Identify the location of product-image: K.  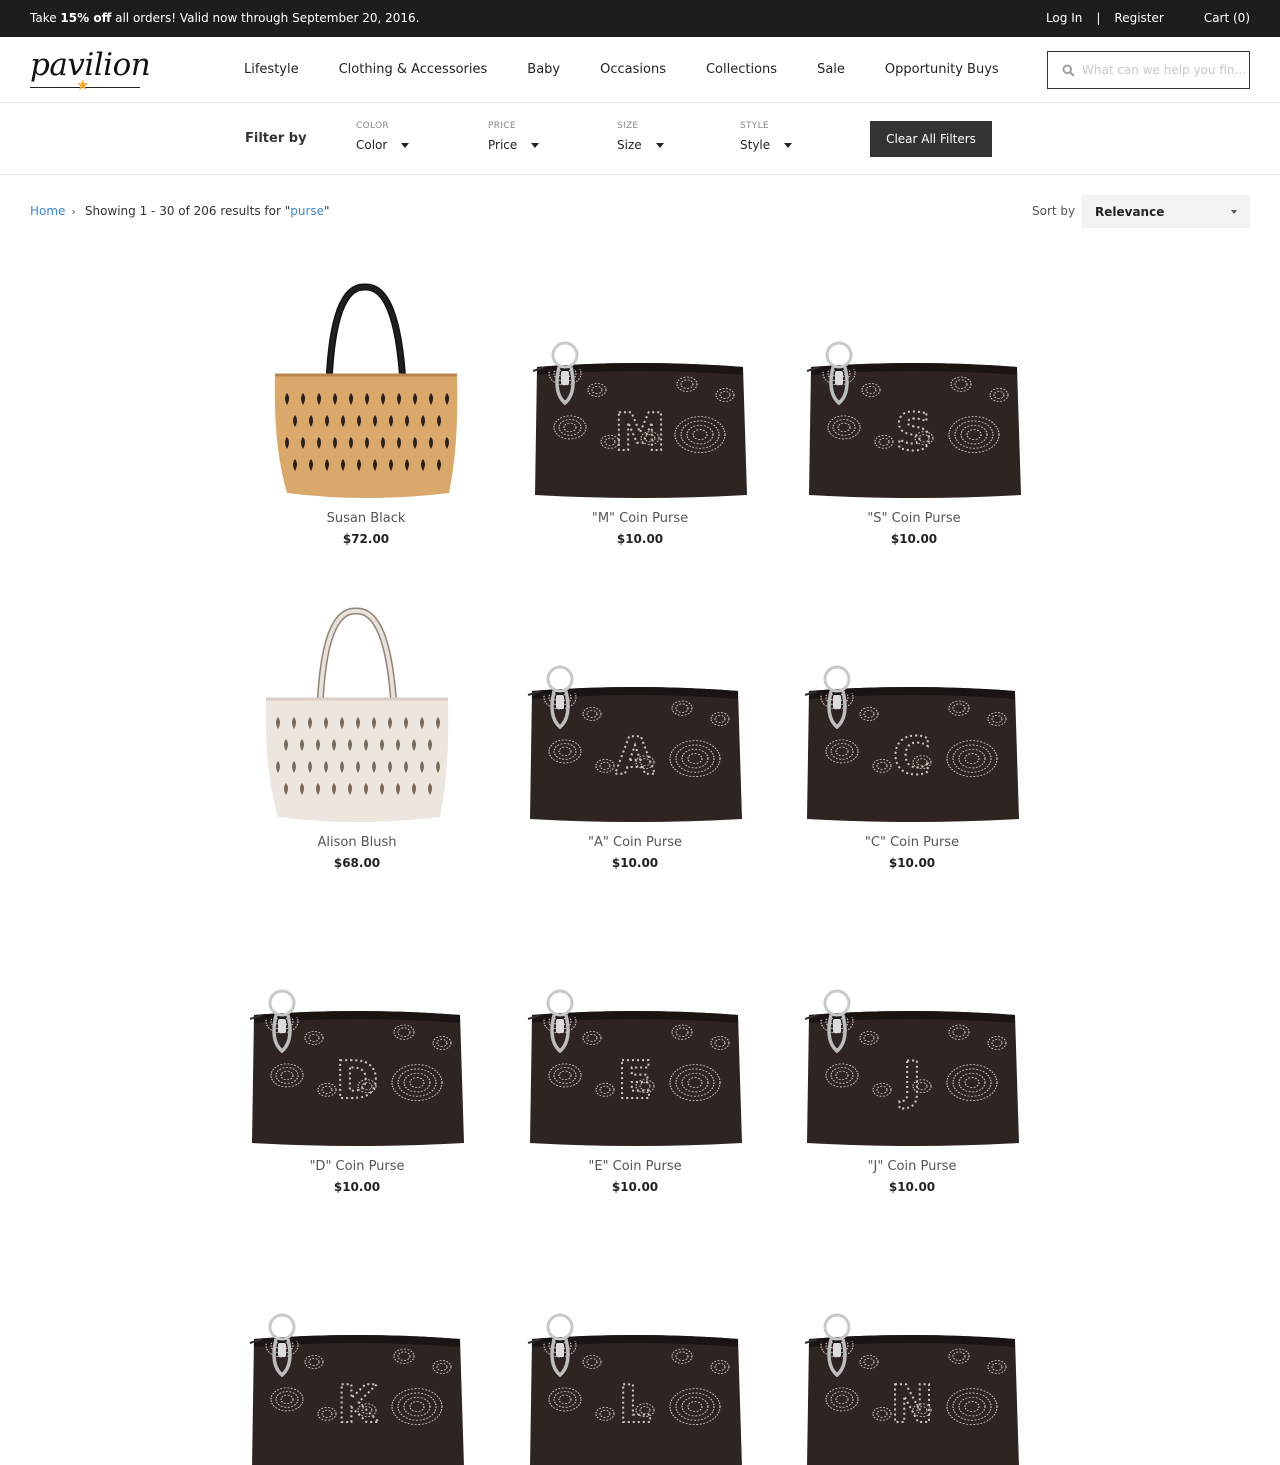
(357, 1356).